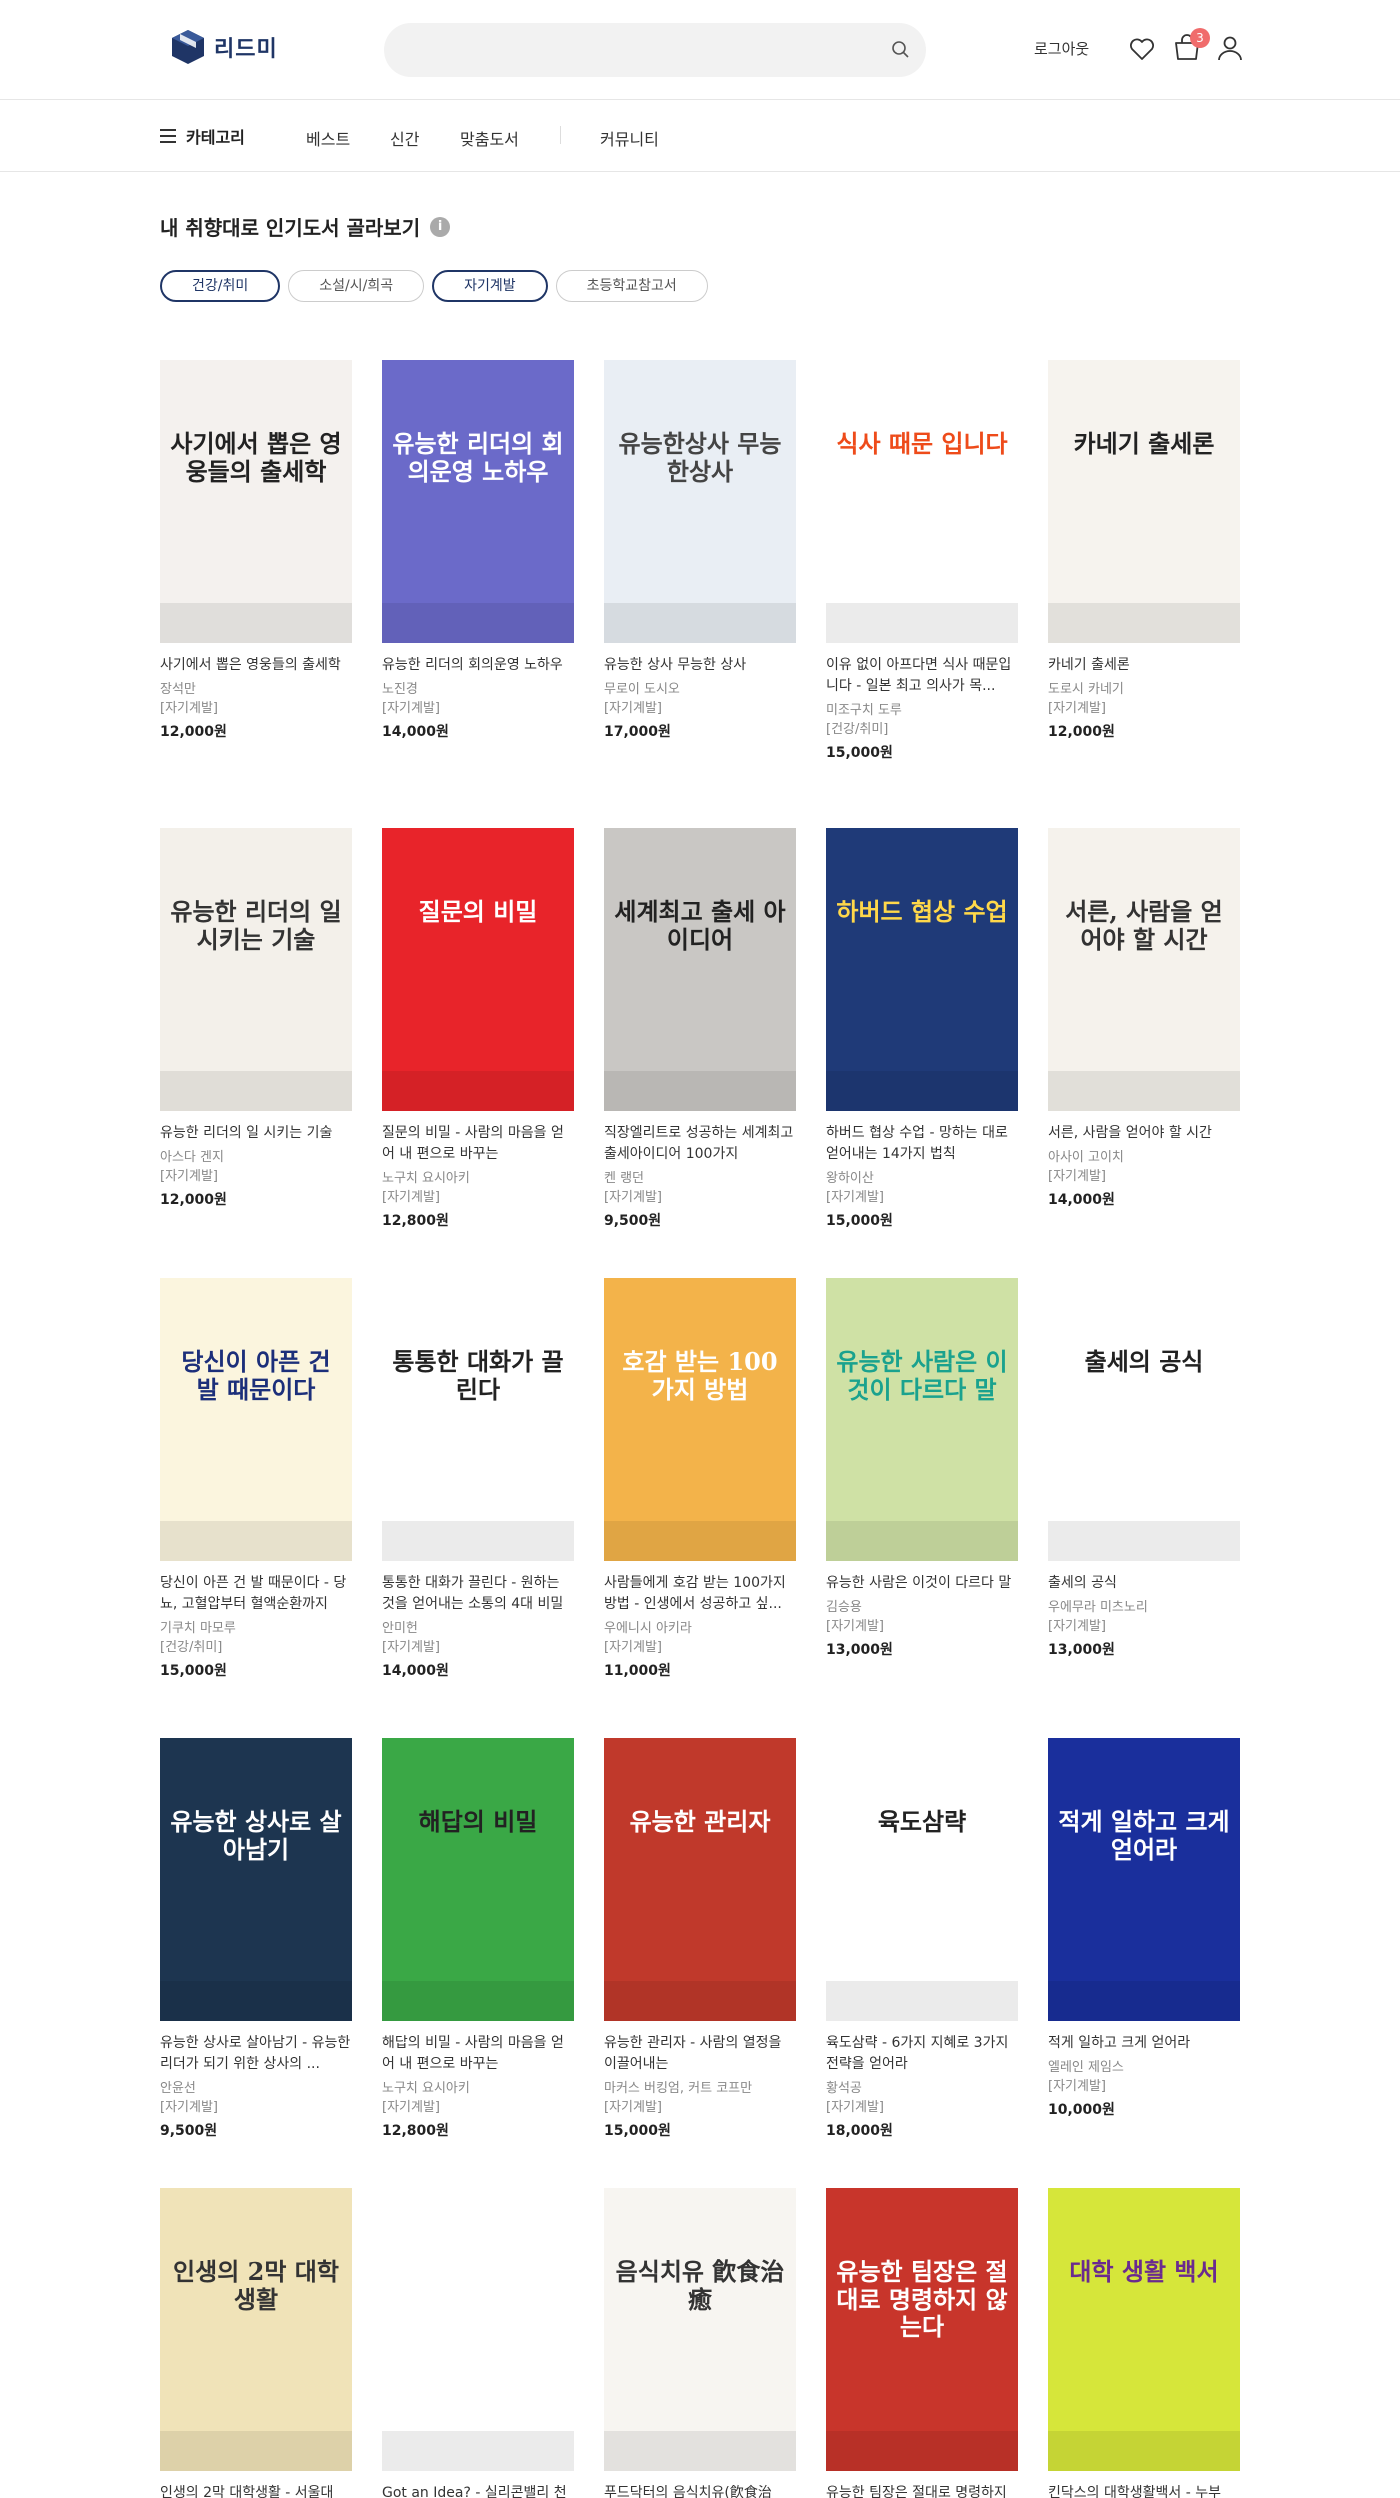 The width and height of the screenshot is (1400, 2498). What do you see at coordinates (478, 1879) in the screenshot?
I see `book-cover: 해답의 비밀` at bounding box center [478, 1879].